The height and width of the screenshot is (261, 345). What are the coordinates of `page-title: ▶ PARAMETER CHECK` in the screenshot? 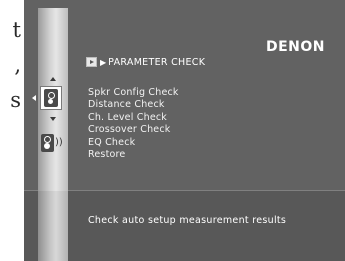 It's located at (145, 62).